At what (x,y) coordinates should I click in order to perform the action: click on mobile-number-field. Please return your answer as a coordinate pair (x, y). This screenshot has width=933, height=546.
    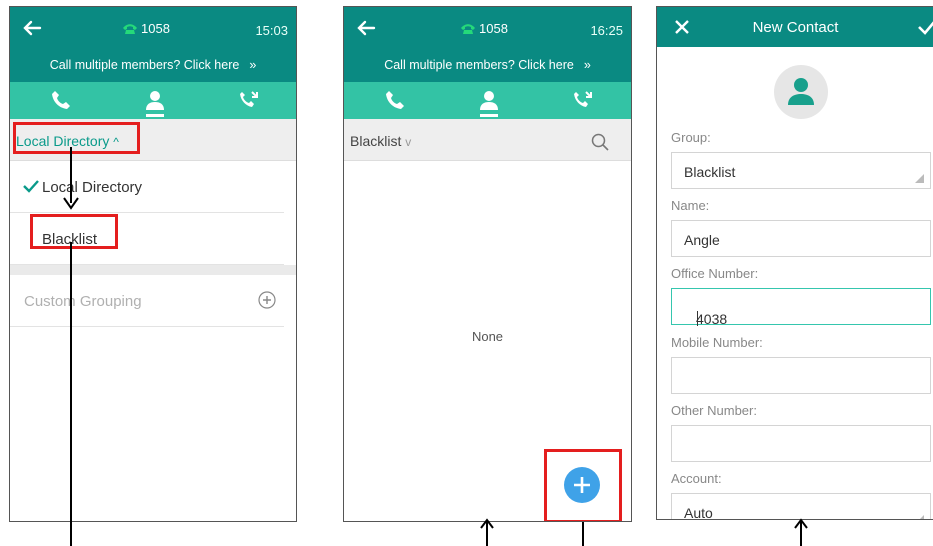
    Looking at the image, I should click on (801, 375).